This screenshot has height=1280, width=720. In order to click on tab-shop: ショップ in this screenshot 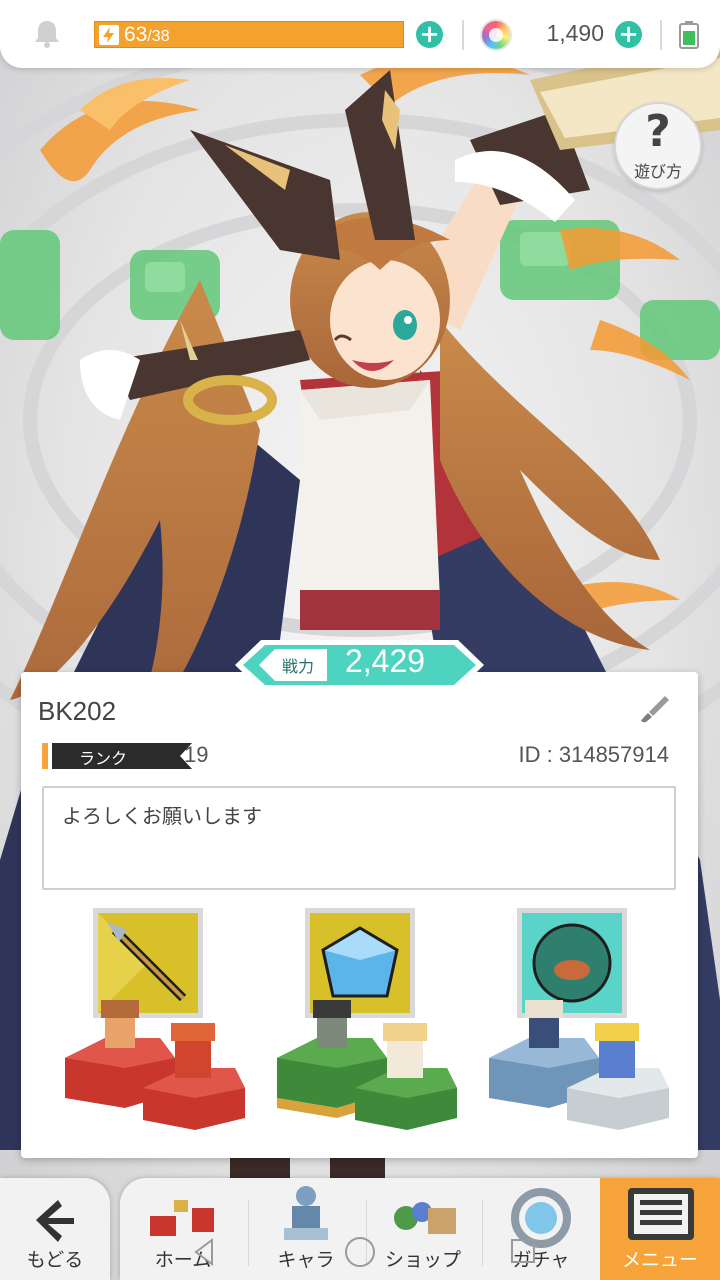, I will do `click(423, 1229)`.